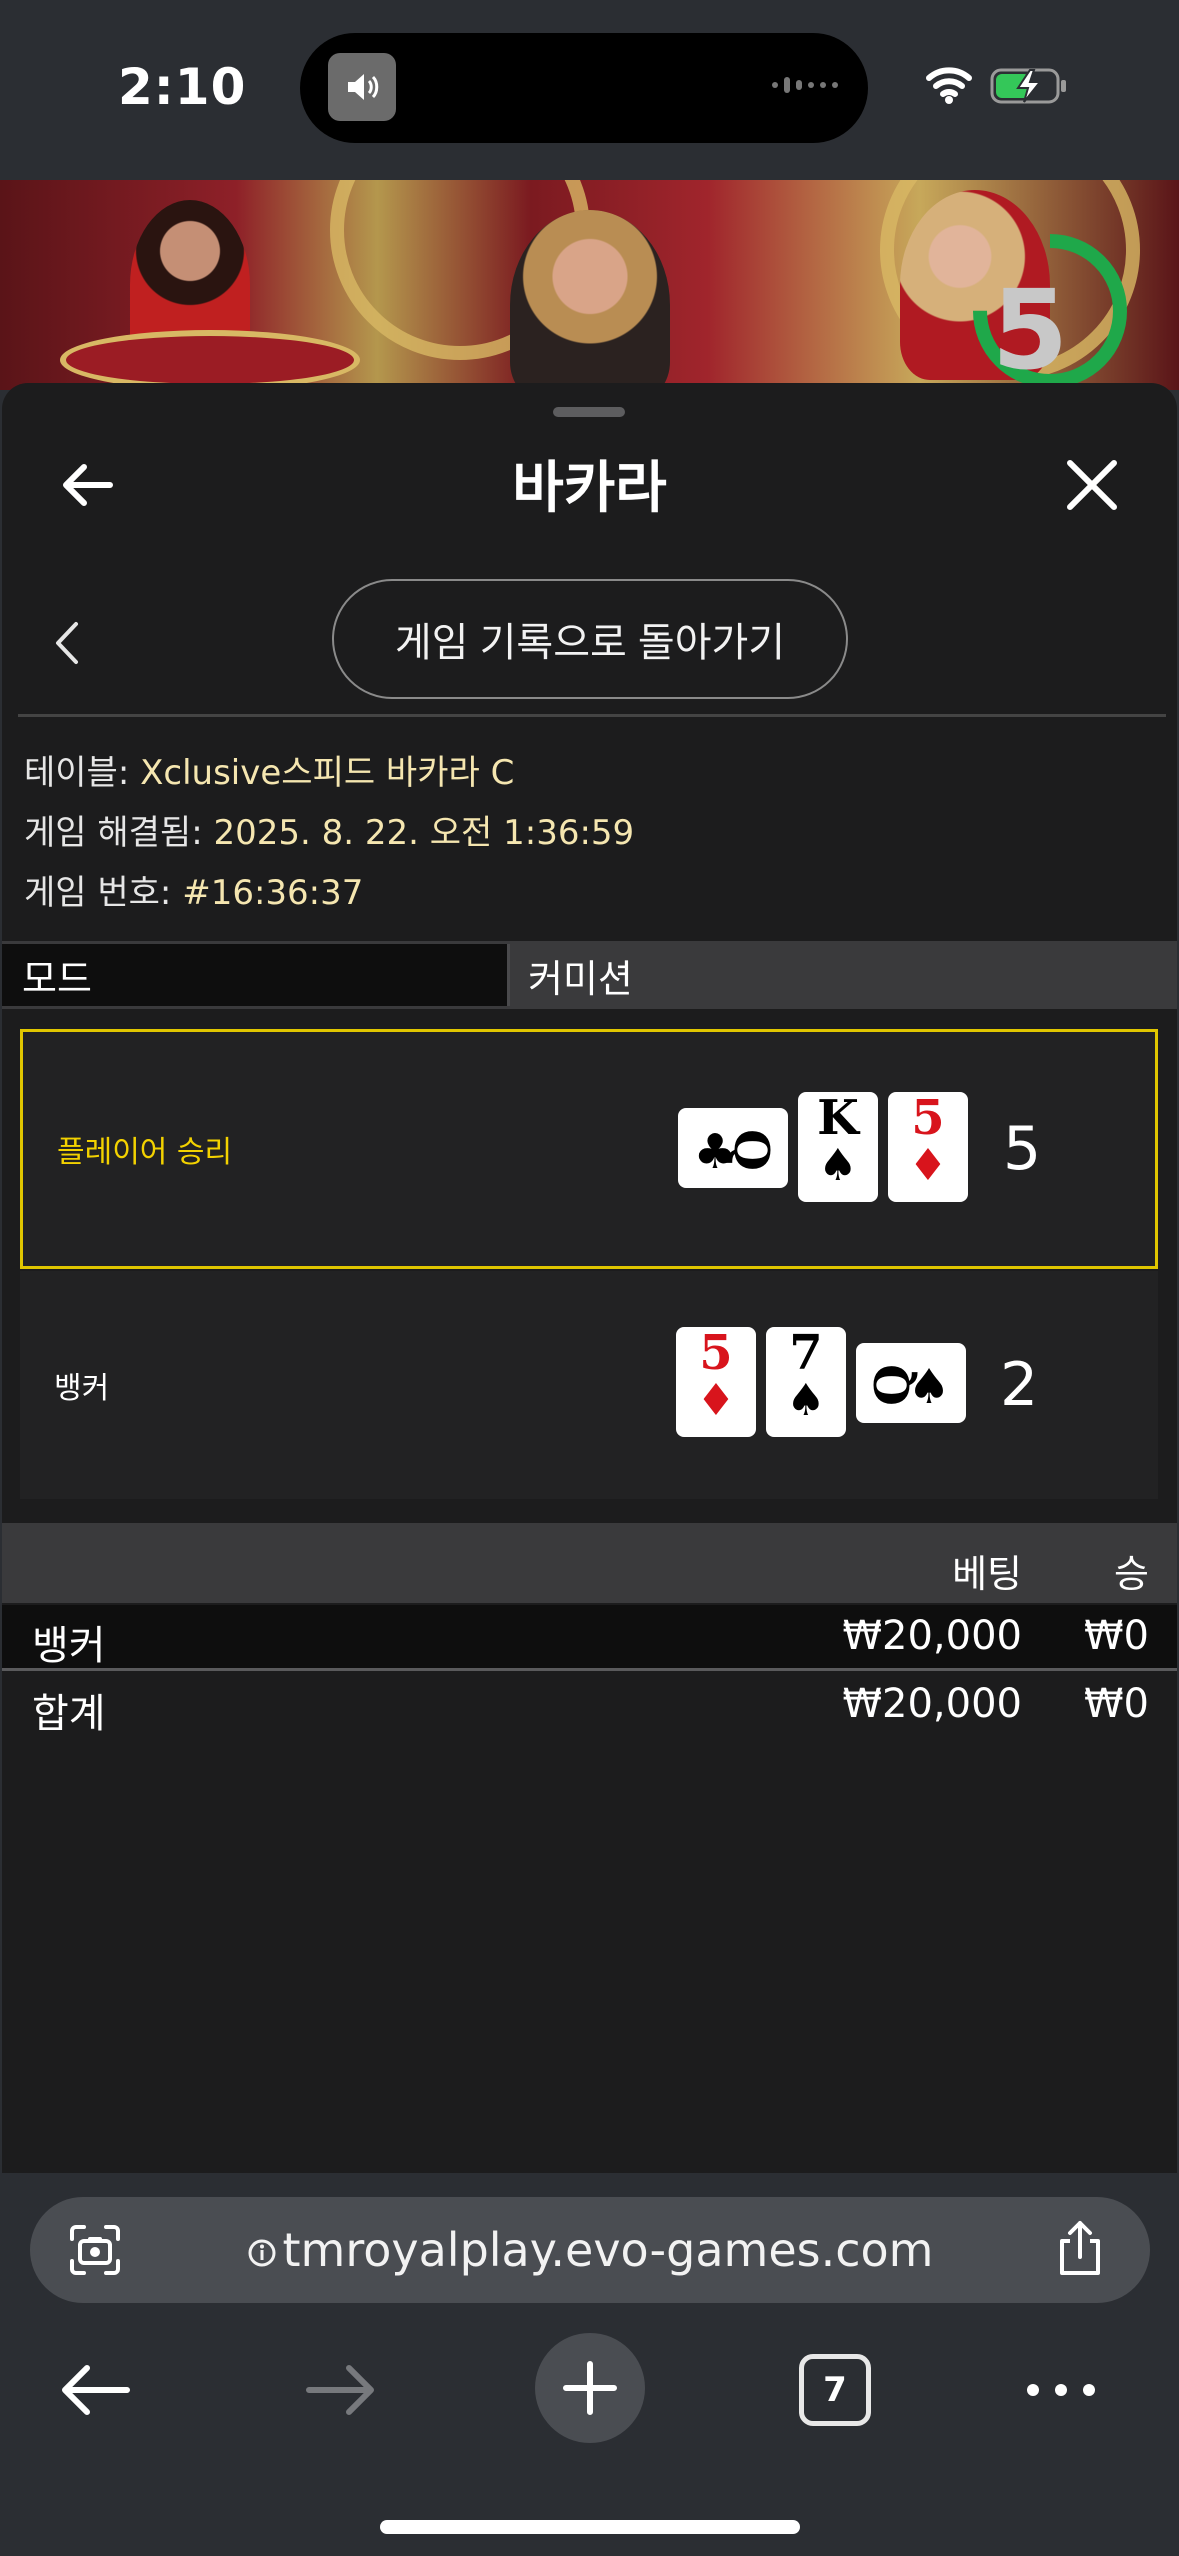  I want to click on tabs-button: 7, so click(835, 2390).